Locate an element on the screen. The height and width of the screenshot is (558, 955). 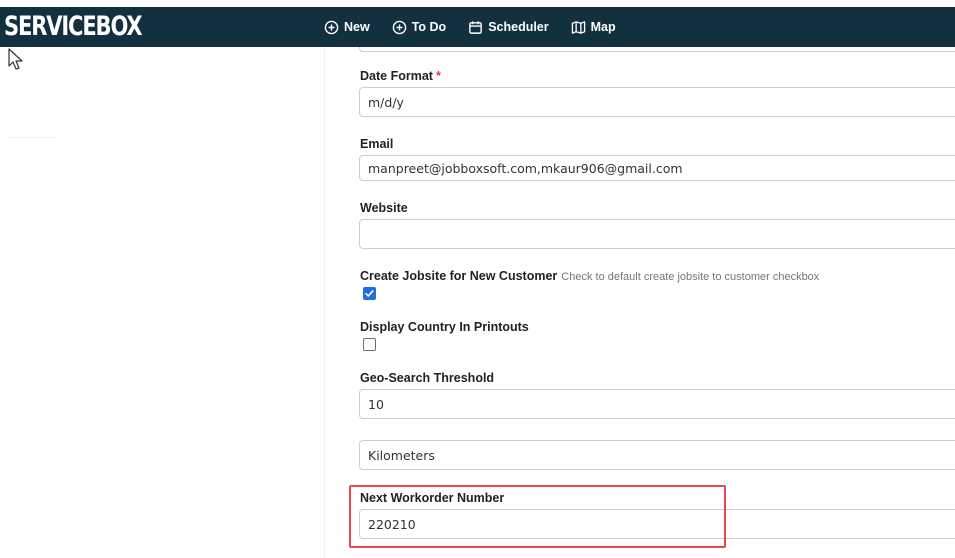
create-jobsite-checkbox is located at coordinates (369, 293).